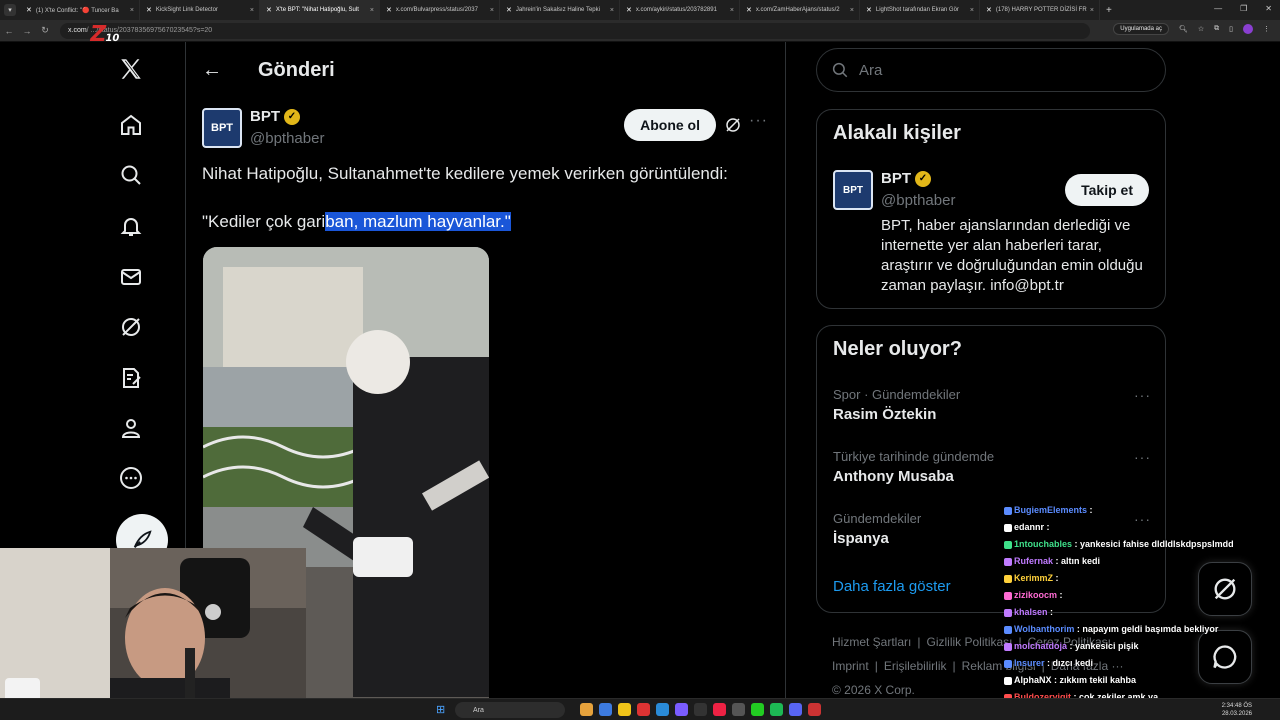 Image resolution: width=1280 pixels, height=720 pixels. What do you see at coordinates (643, 709) in the screenshot?
I see `chrome-icon` at bounding box center [643, 709].